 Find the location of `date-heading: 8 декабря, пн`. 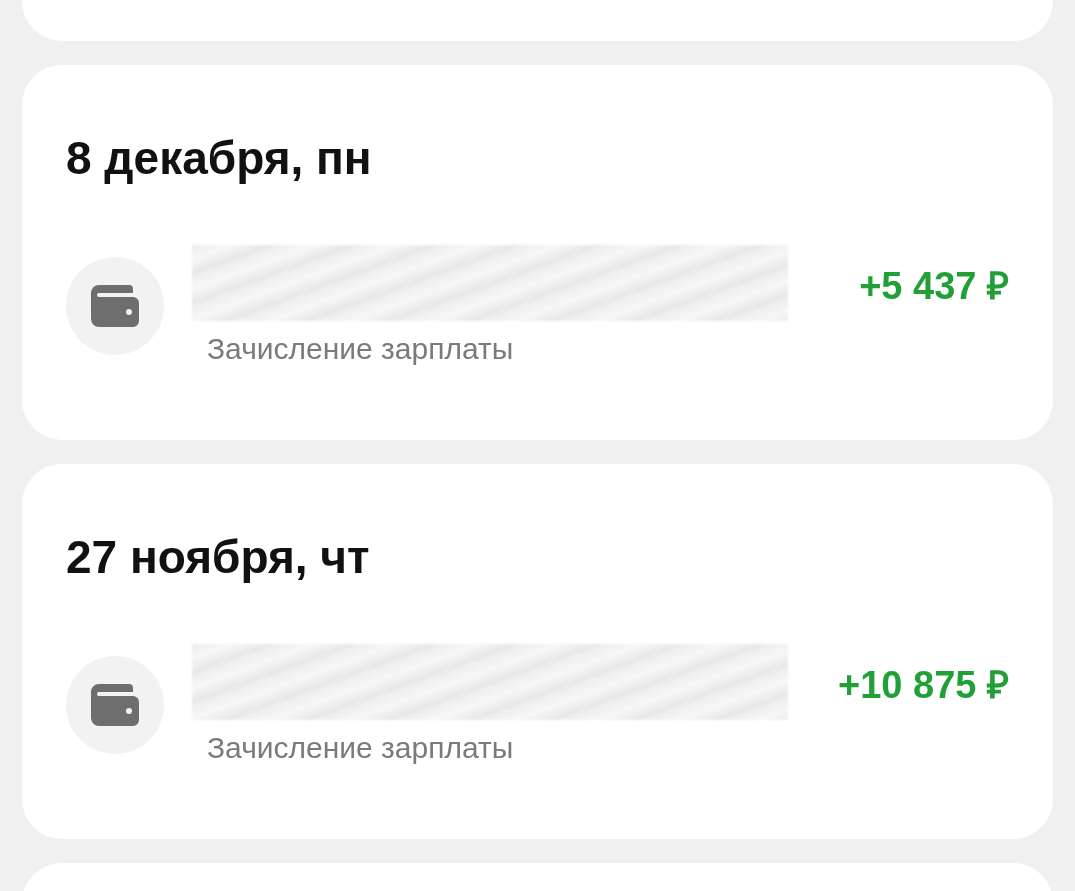

date-heading: 8 декабря, пн is located at coordinates (219, 158).